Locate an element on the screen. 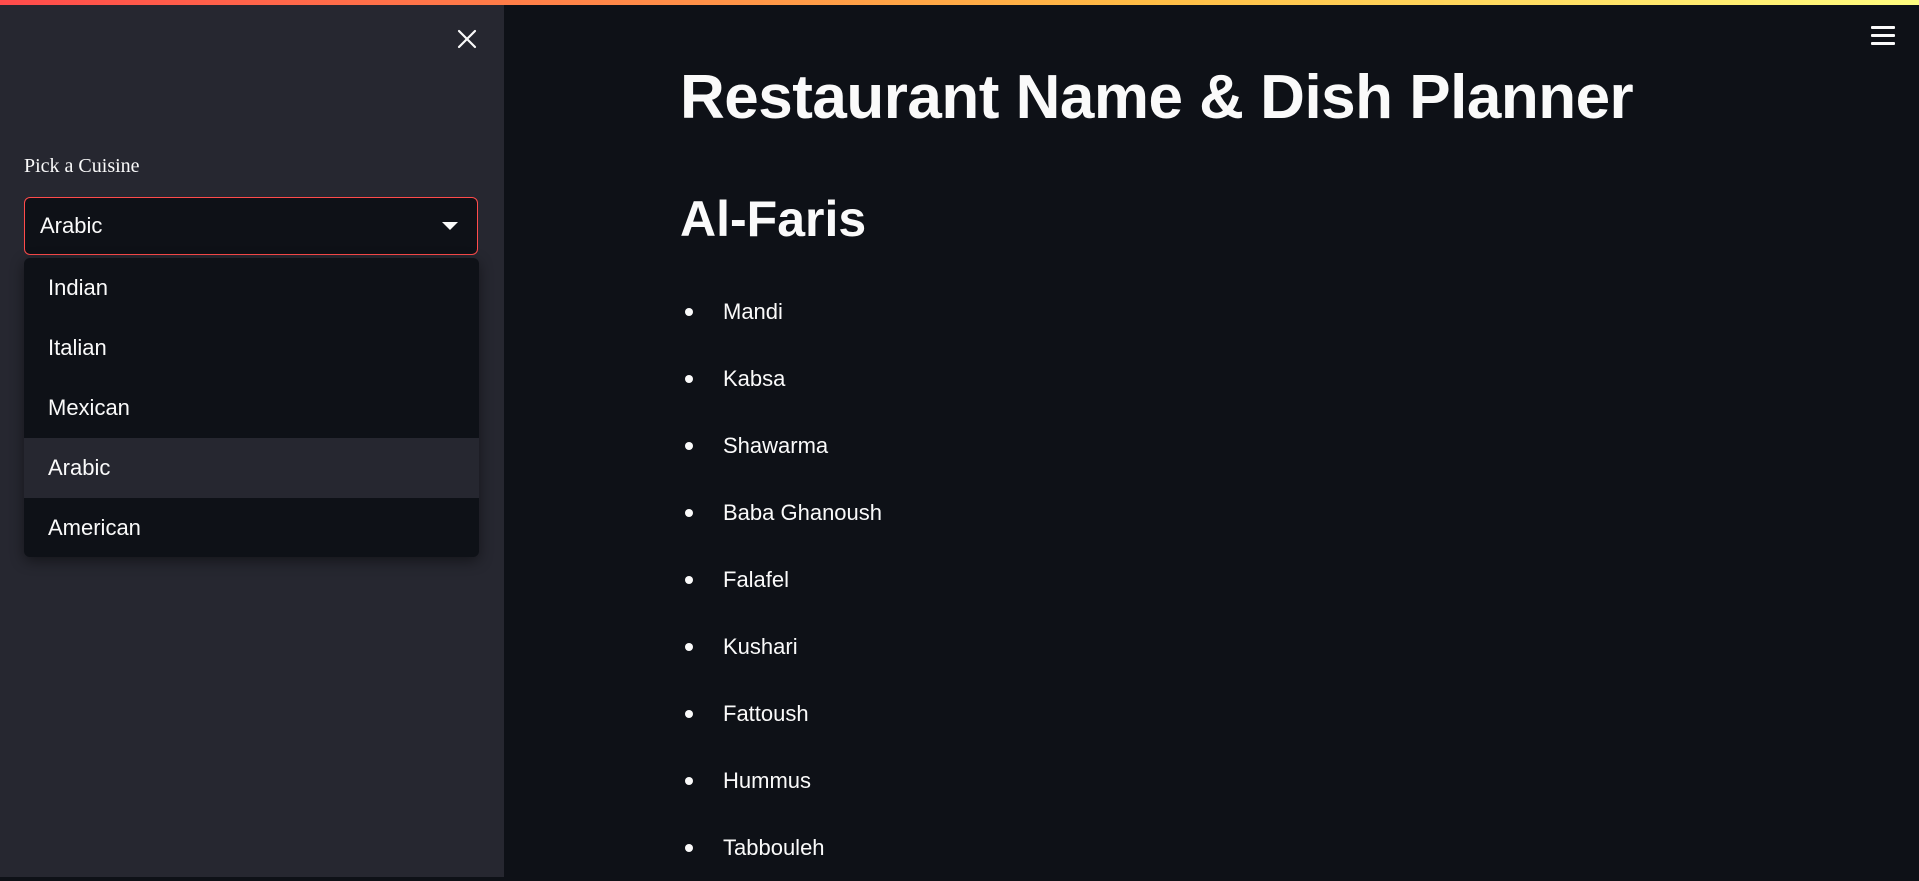 This screenshot has width=1919, height=881. main-menu-button is located at coordinates (1883, 38).